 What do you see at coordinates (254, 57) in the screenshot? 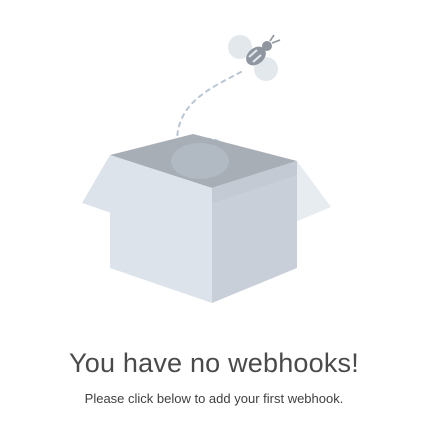
I see `bee-icon` at bounding box center [254, 57].